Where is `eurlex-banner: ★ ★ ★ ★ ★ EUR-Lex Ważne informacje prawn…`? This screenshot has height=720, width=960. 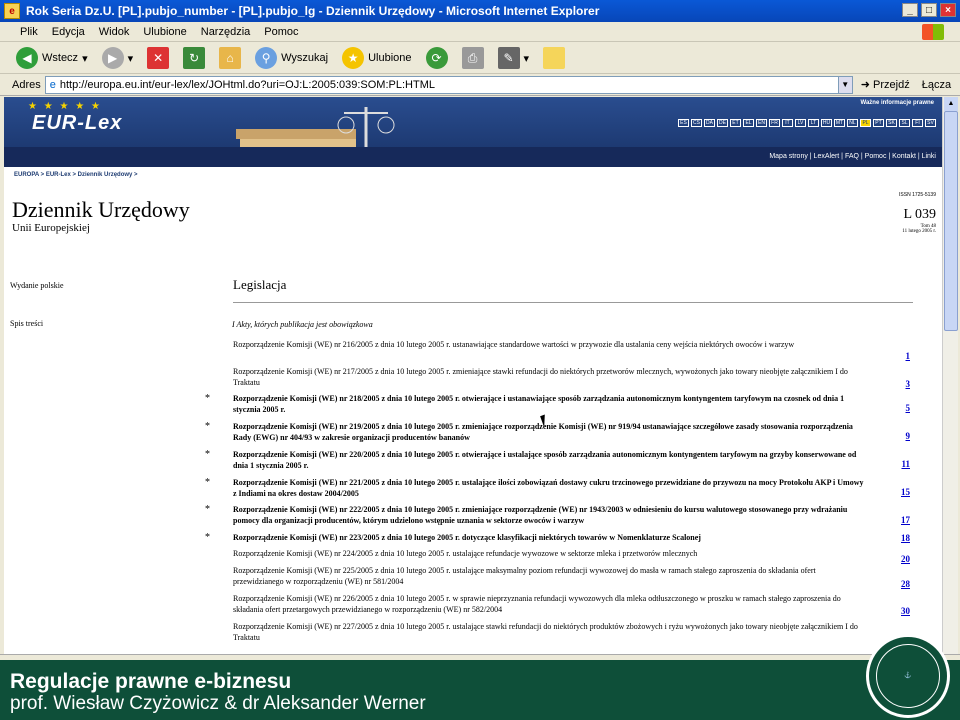 eurlex-banner: ★ ★ ★ ★ ★ EUR-Lex Ważne informacje prawn… is located at coordinates (473, 132).